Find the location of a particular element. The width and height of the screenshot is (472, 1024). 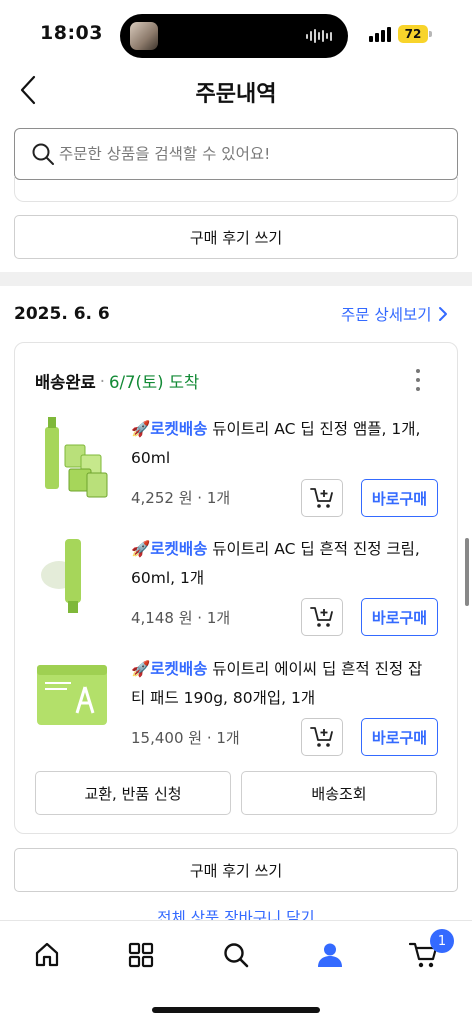

my-icon is located at coordinates (330, 955).